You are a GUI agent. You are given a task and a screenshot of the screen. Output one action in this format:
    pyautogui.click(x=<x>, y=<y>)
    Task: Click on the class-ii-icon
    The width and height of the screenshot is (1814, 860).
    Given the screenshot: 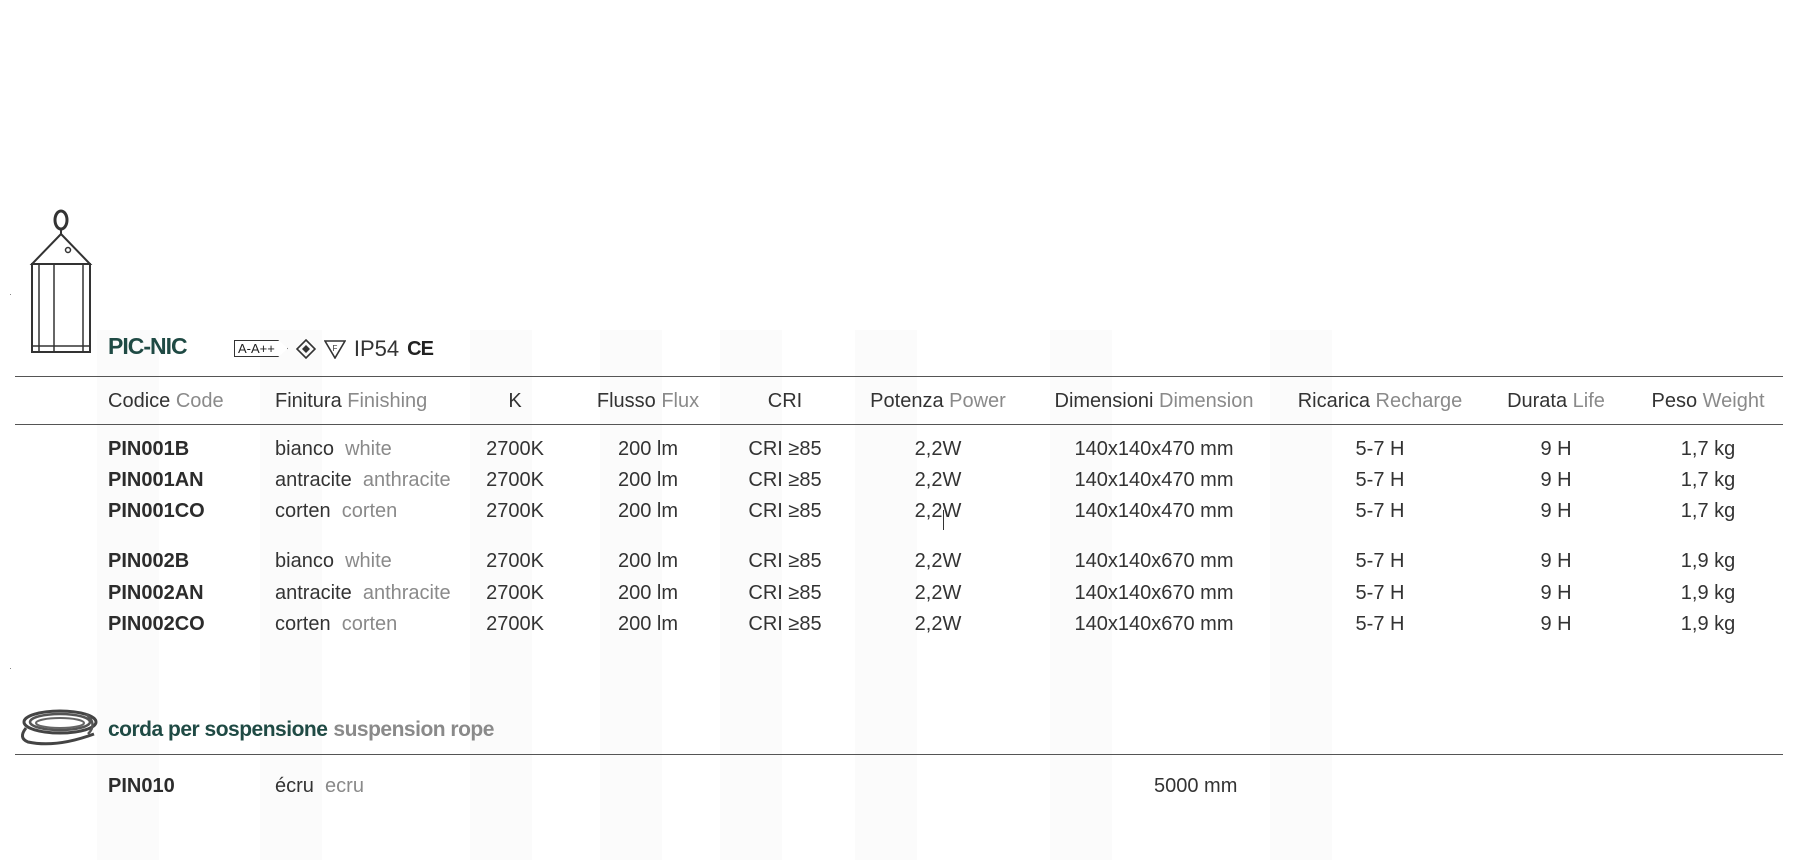 What is the action you would take?
    pyautogui.click(x=305, y=349)
    